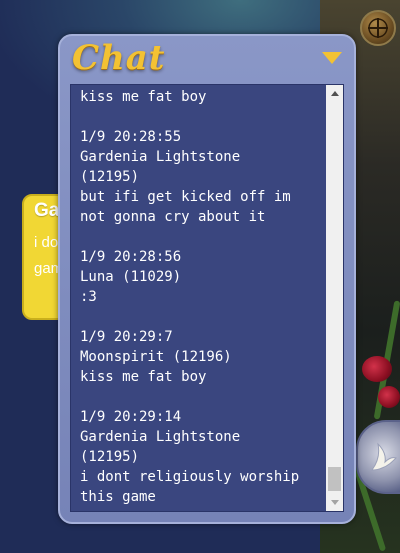  What do you see at coordinates (46, 242) in the screenshot?
I see `speech-card-line: i do` at bounding box center [46, 242].